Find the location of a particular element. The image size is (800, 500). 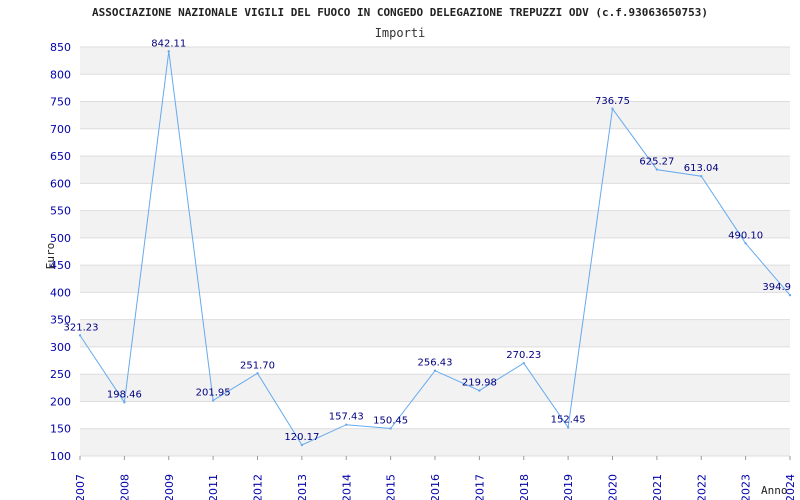

data-label: 490.10 is located at coordinates (745, 235).